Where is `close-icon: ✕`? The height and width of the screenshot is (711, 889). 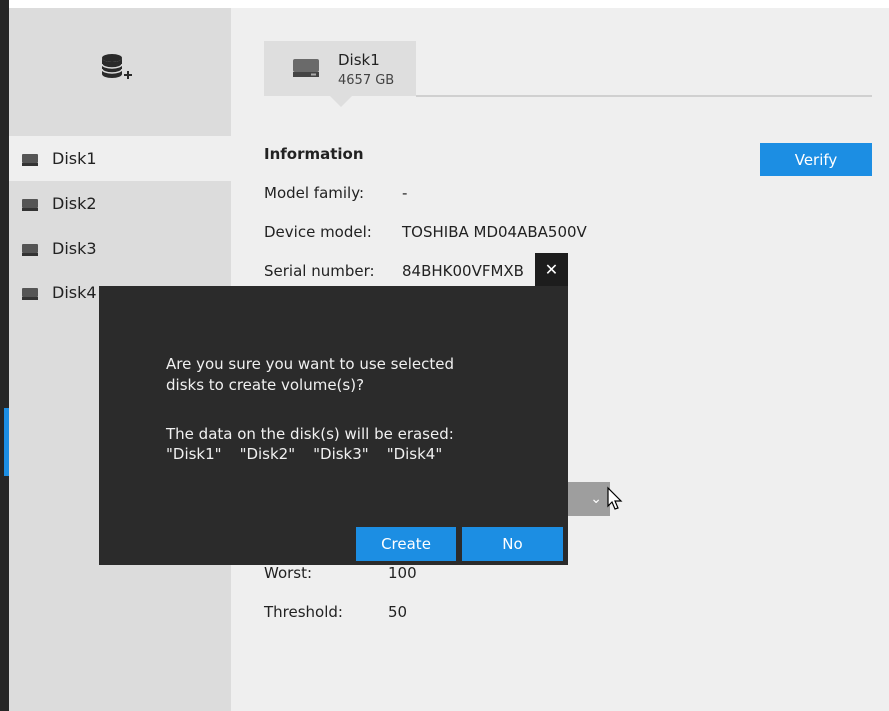
close-icon: ✕ is located at coordinates (551, 269).